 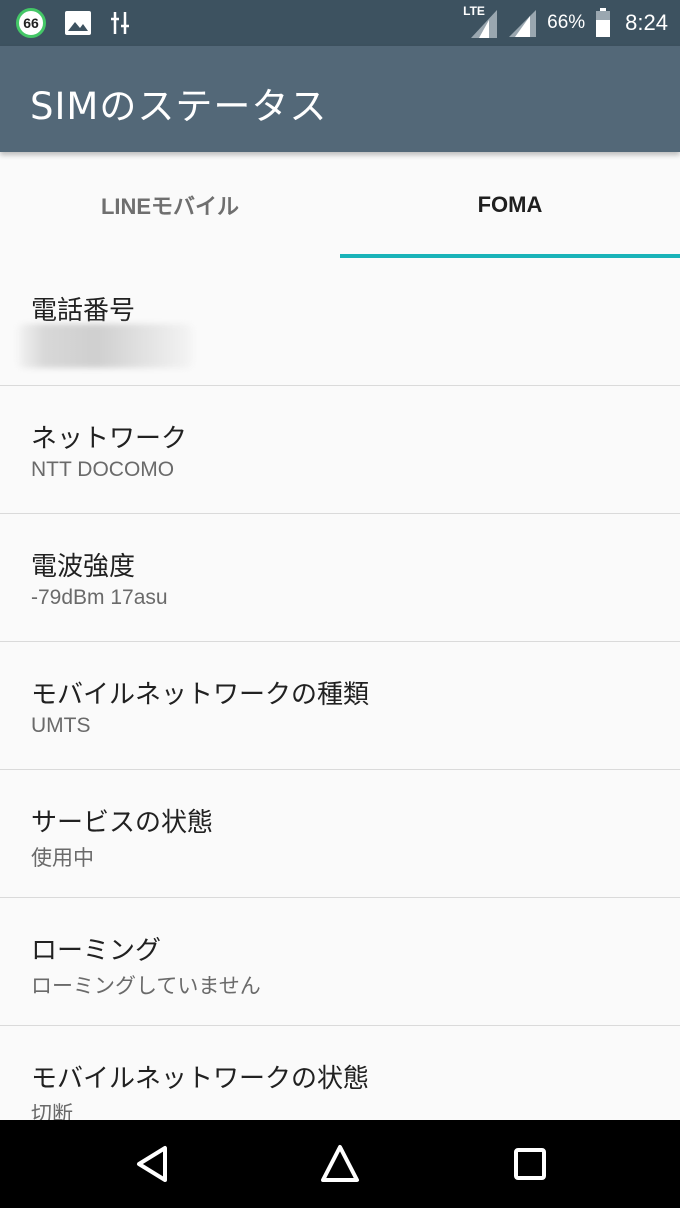 What do you see at coordinates (99, 597) in the screenshot?
I see `signal-strength-value: -79dBm 17asu` at bounding box center [99, 597].